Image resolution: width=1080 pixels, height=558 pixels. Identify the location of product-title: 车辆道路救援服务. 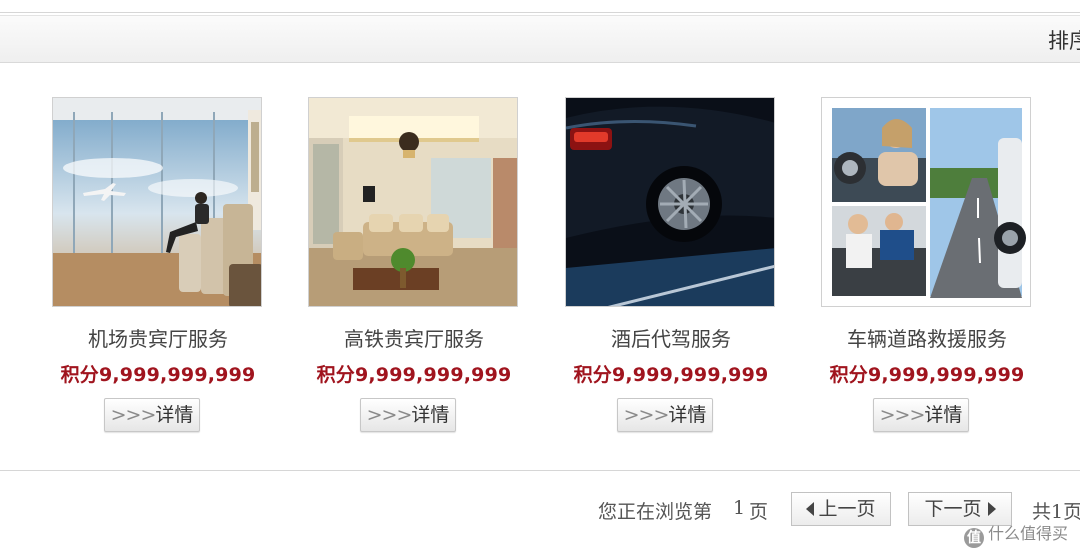
(927, 337).